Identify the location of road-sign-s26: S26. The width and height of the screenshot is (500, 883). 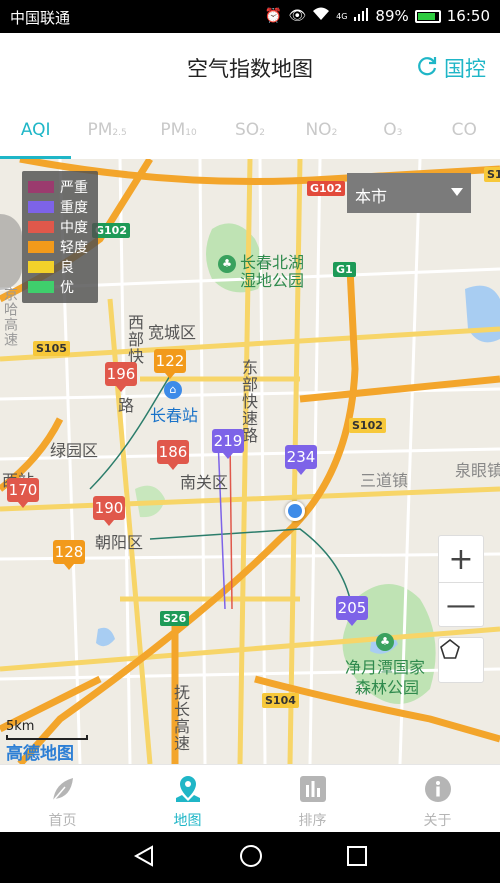
(175, 618).